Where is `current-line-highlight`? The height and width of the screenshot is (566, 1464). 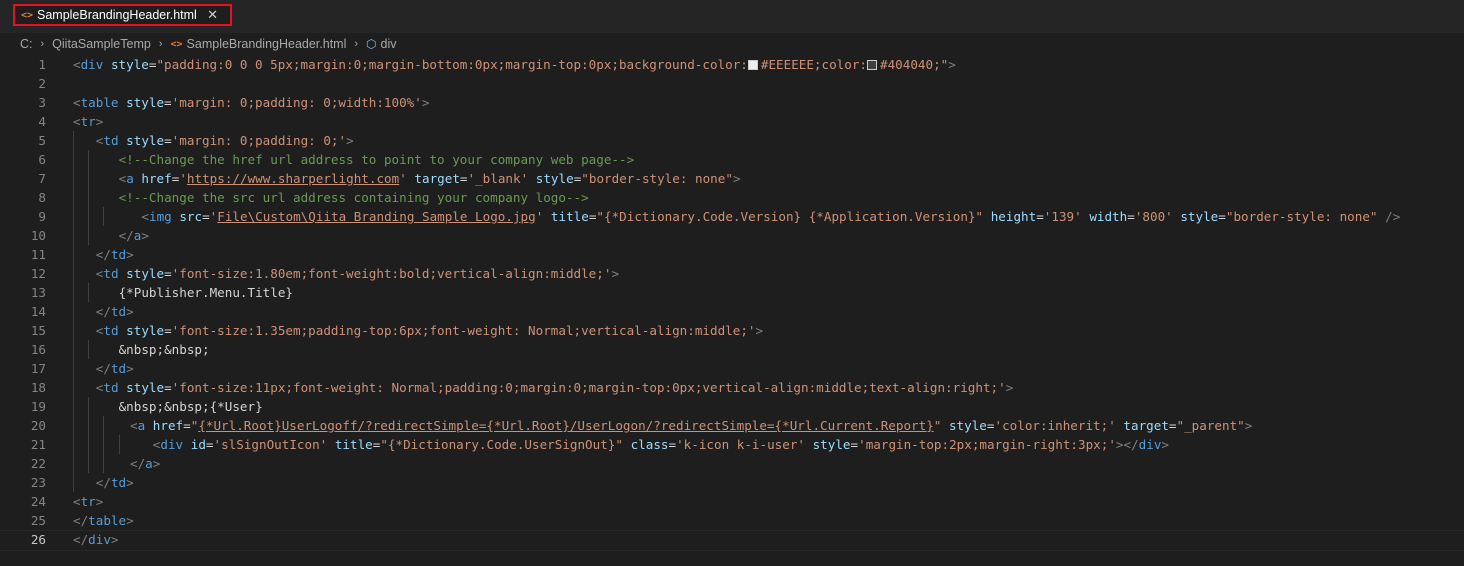 current-line-highlight is located at coordinates (732, 540).